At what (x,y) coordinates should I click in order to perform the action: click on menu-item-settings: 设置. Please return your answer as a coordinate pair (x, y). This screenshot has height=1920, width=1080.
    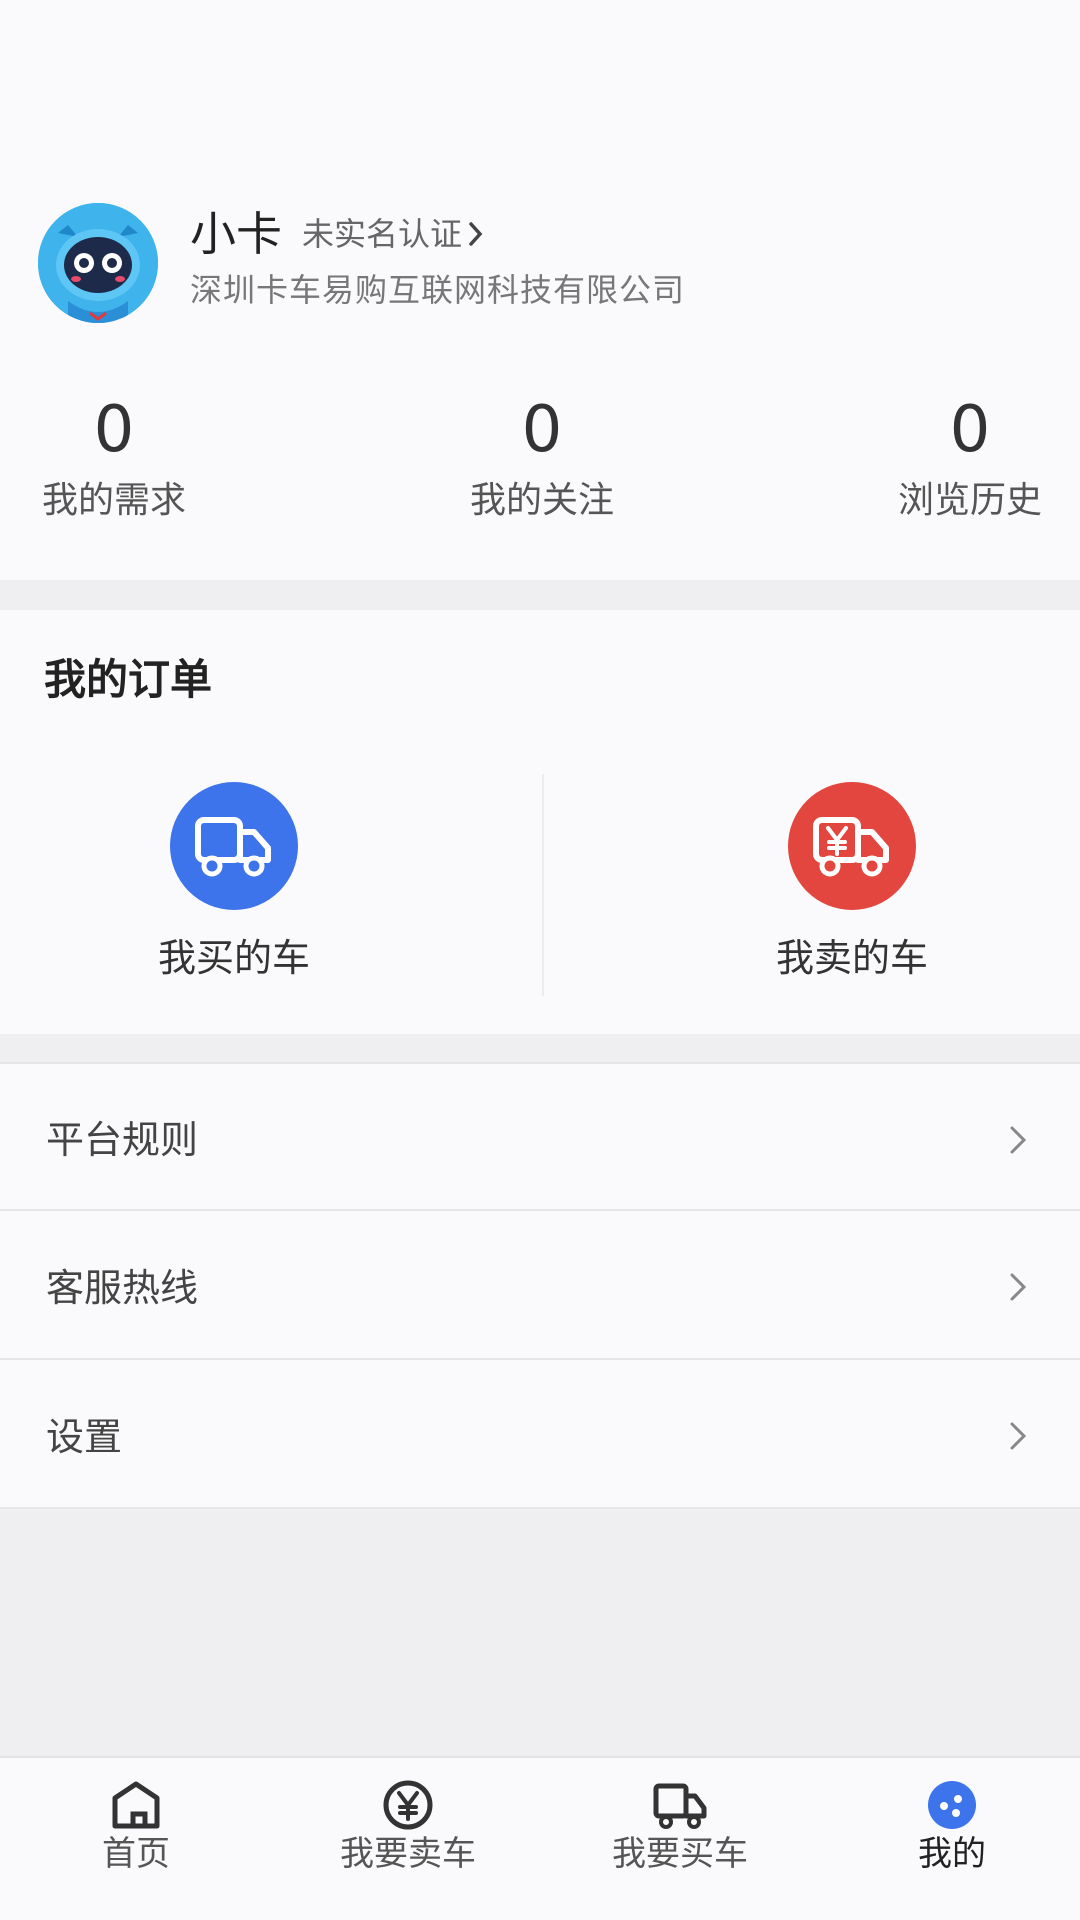
    Looking at the image, I should click on (540, 1434).